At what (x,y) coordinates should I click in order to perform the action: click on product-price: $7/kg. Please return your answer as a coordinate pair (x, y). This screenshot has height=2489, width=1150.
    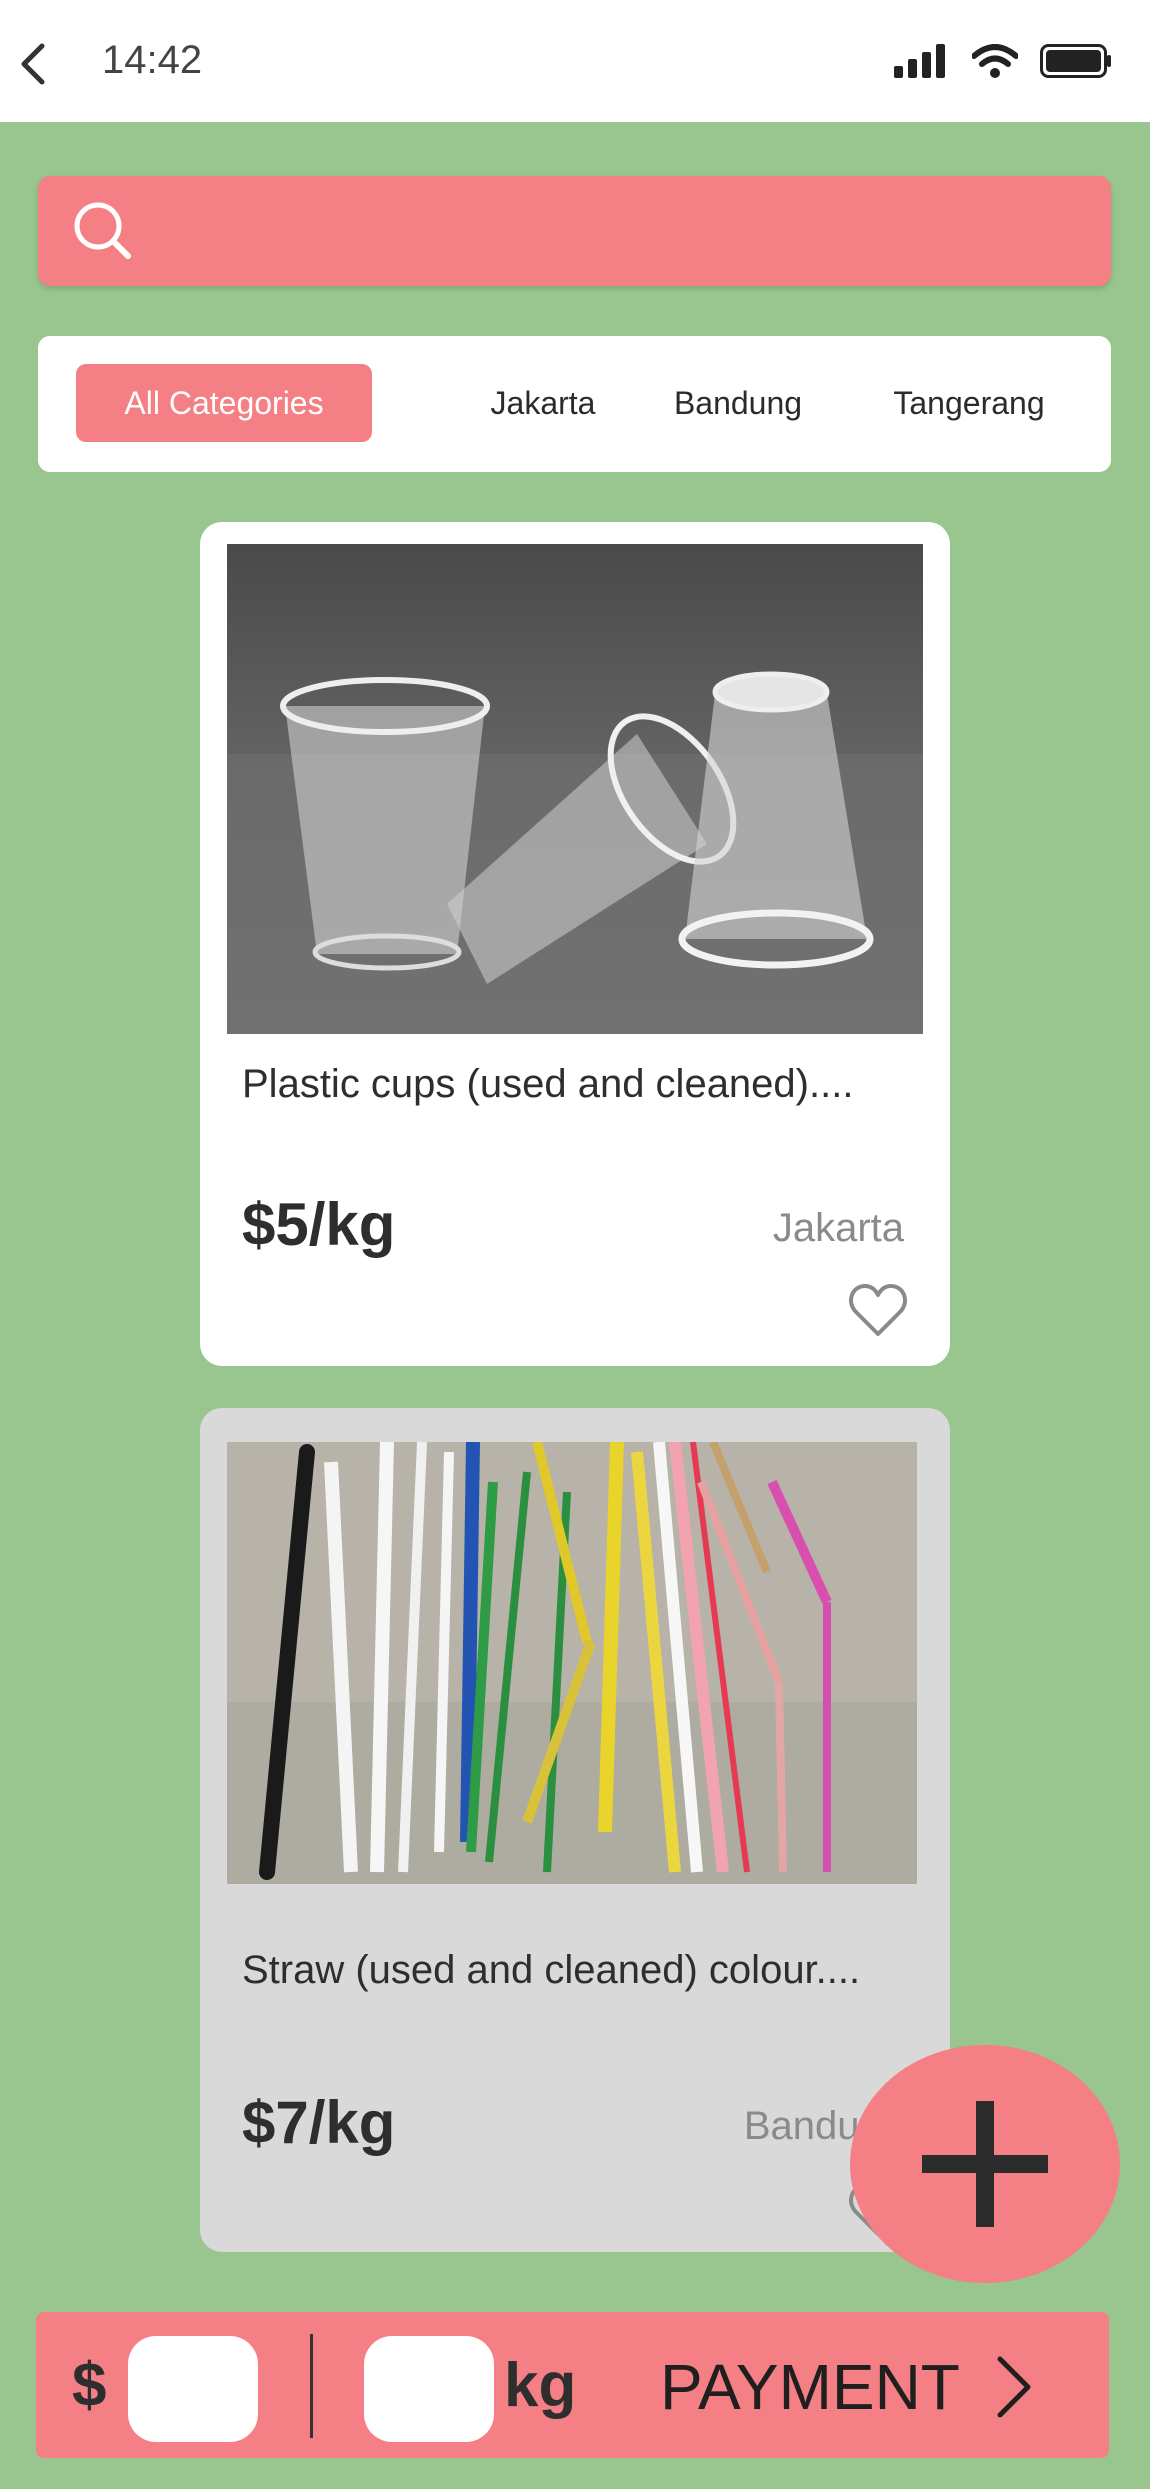
    Looking at the image, I should click on (319, 2122).